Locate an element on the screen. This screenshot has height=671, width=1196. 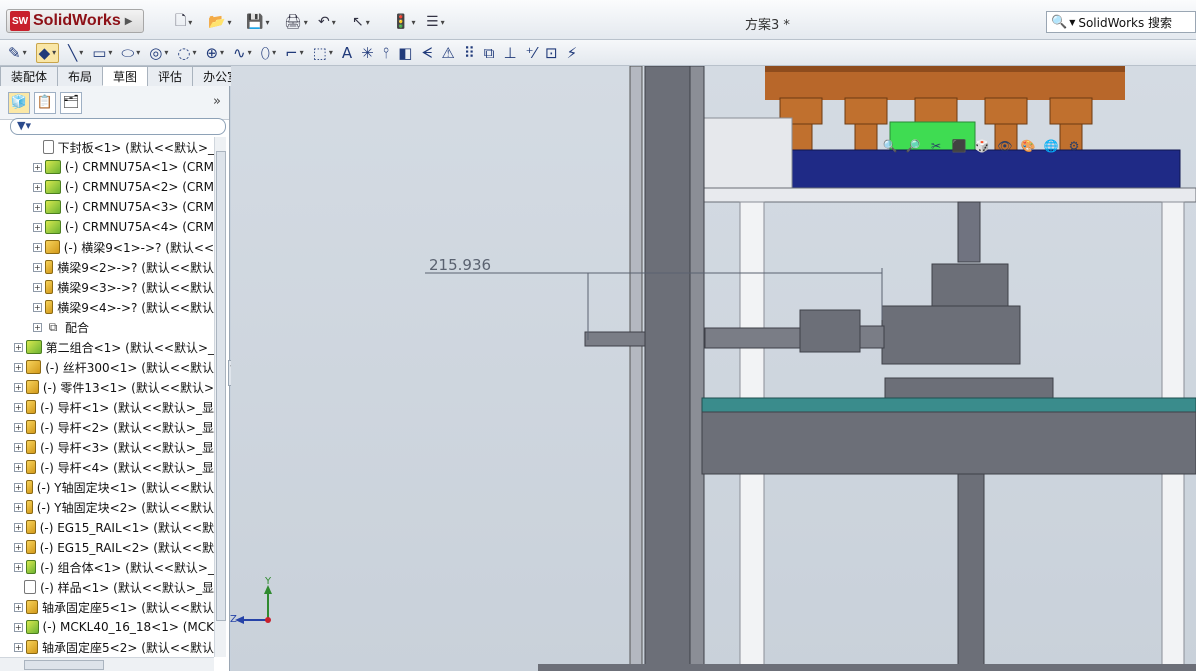
tree-item: + 轴承固定座5<1> (默认<<默认 is located at coordinates (107, 607).